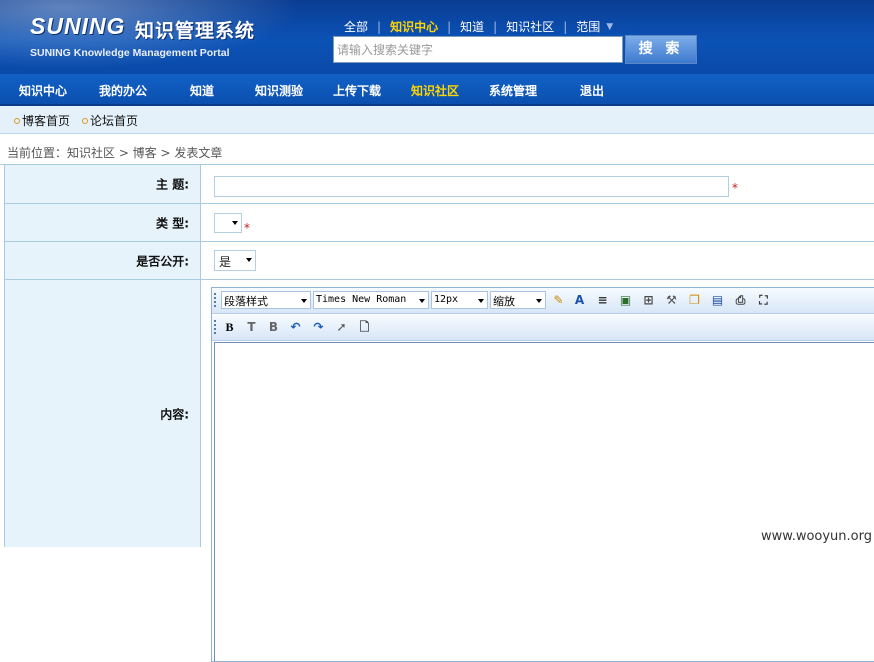  I want to click on subject-row: 主 题: *, so click(439, 184).